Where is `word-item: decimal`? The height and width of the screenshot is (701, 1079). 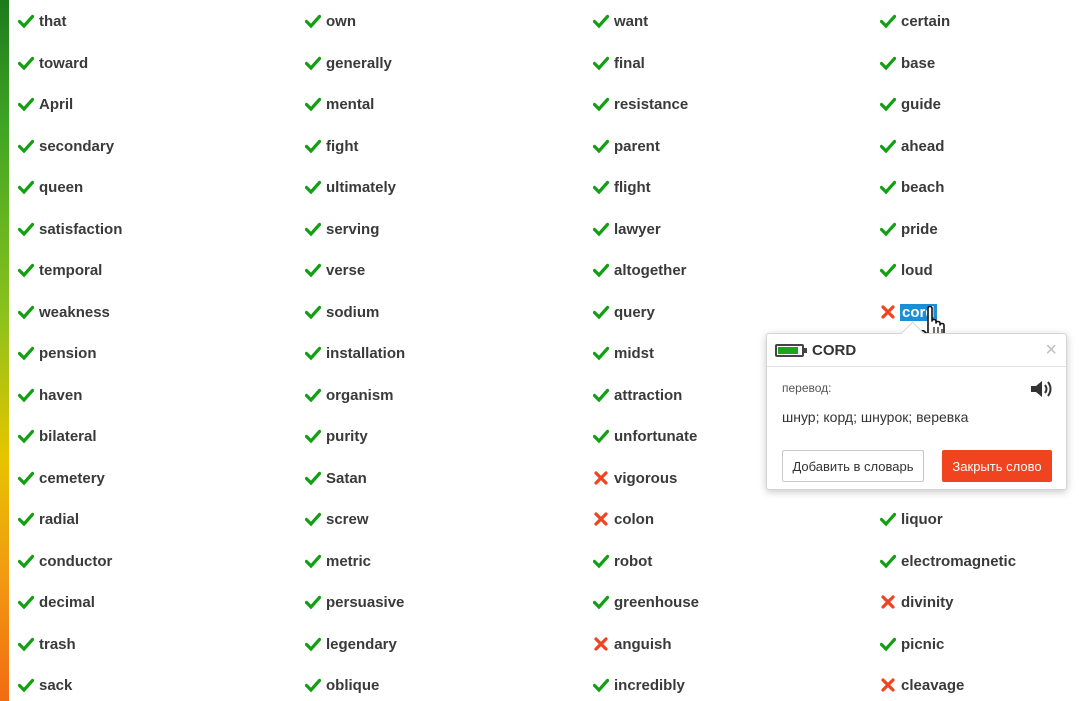
word-item: decimal is located at coordinates (56, 602).